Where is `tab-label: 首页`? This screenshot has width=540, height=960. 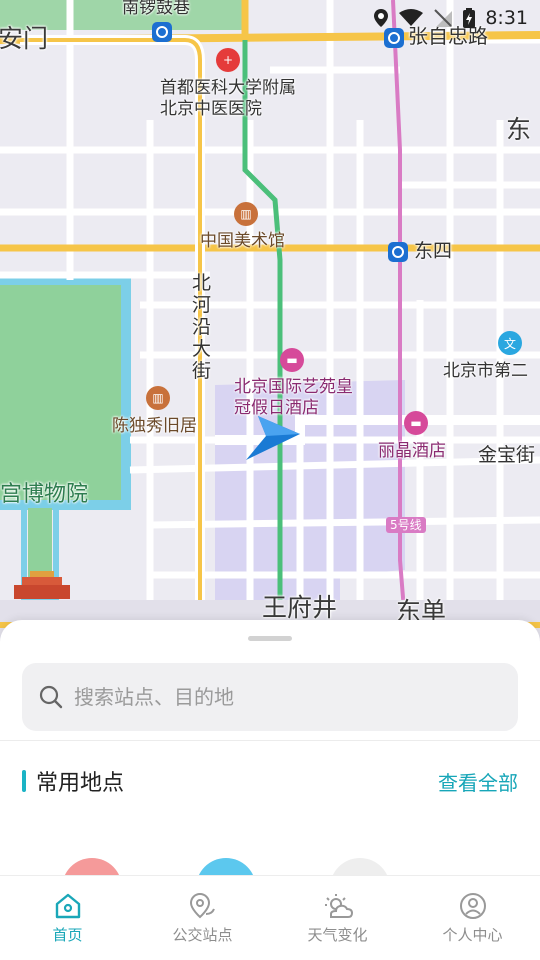
tab-label: 首页 is located at coordinates (67, 934).